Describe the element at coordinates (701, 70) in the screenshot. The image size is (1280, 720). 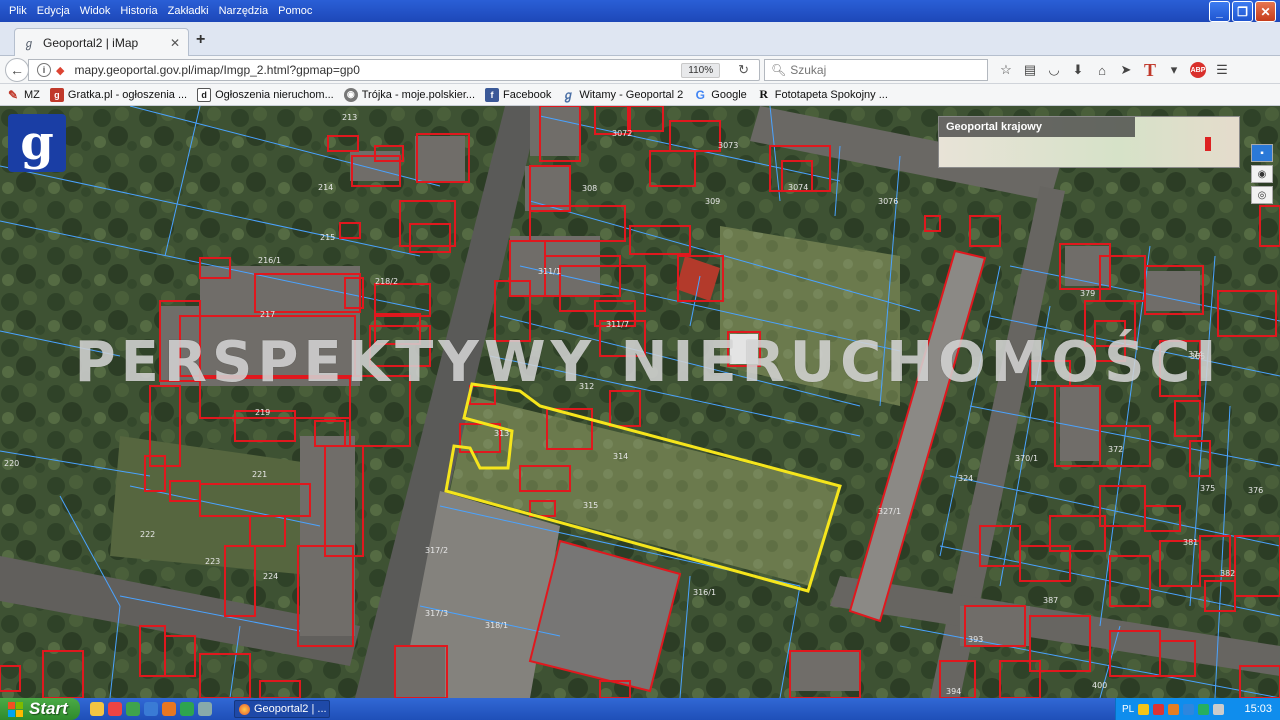
I see `zoom-indicator: 110%` at that location.